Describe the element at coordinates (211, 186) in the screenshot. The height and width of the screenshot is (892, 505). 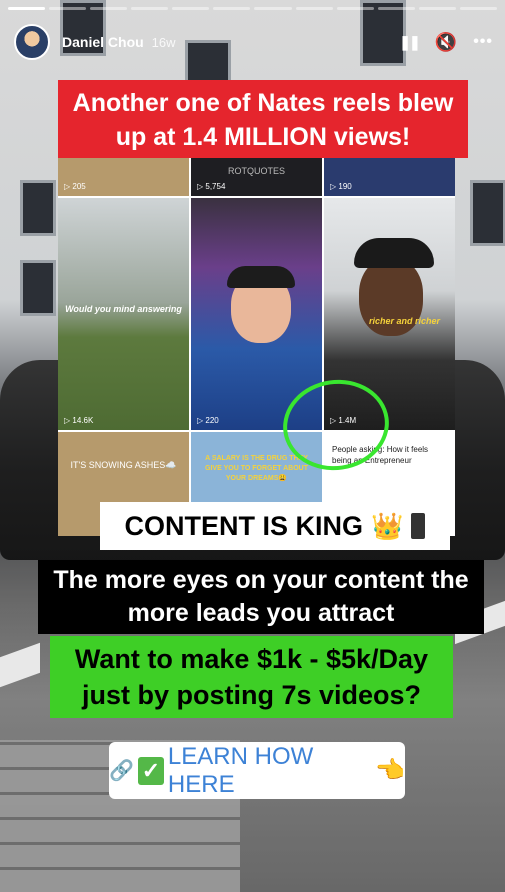
I see `view-count: ▷ 5,754` at that location.